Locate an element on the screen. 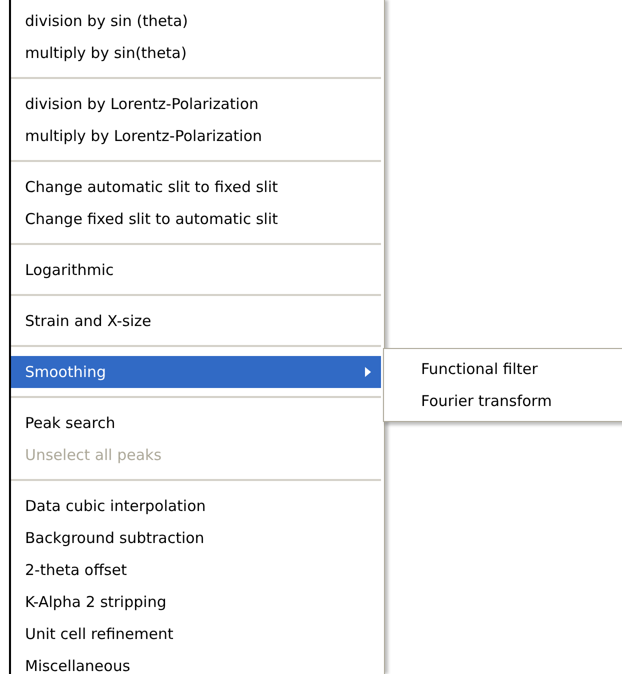 This screenshot has width=622, height=674. menu-item: multiply by Lorentz-Polarization is located at coordinates (196, 136).